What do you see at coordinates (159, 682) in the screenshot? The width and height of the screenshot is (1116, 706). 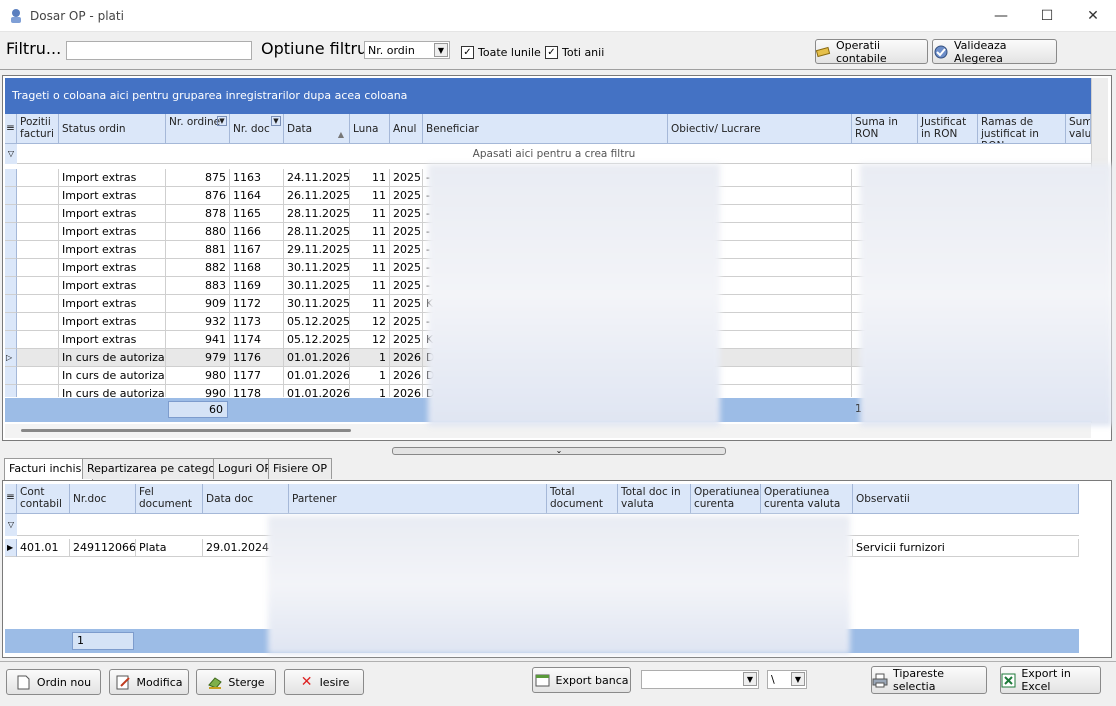 I see `modify-label: Modifica` at bounding box center [159, 682].